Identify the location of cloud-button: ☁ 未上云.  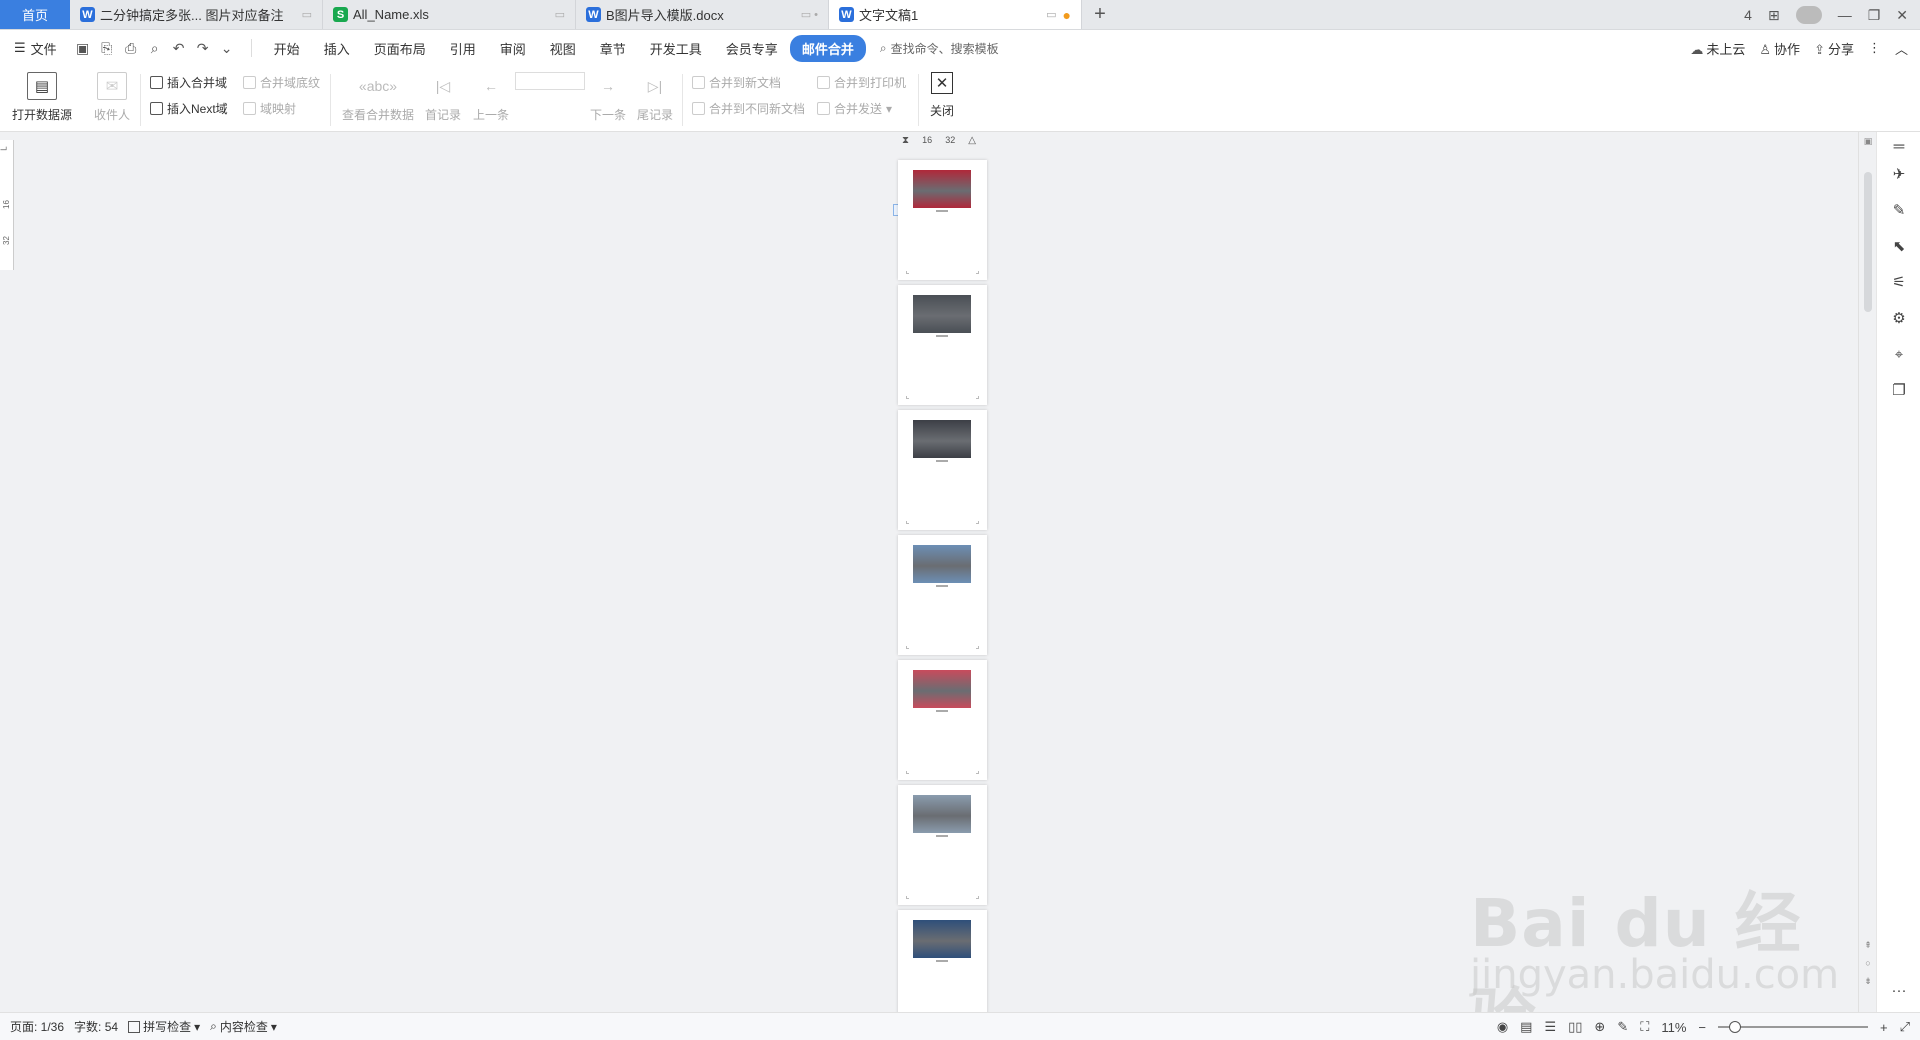
(1717, 48).